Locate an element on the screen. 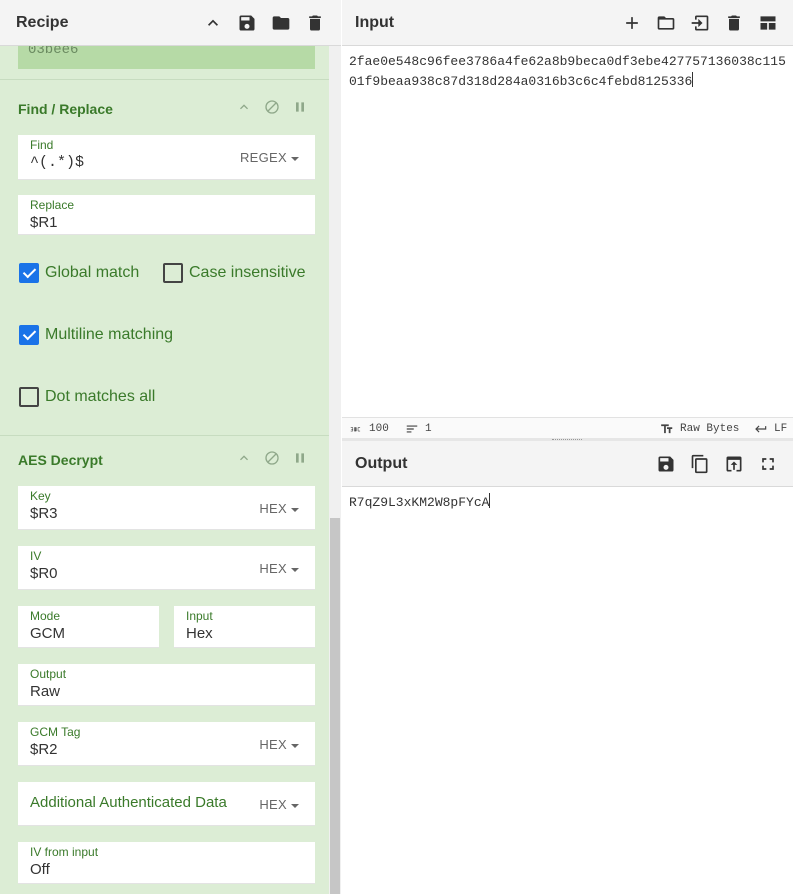  gcm-tag-type-dropdown: HEX is located at coordinates (279, 744).